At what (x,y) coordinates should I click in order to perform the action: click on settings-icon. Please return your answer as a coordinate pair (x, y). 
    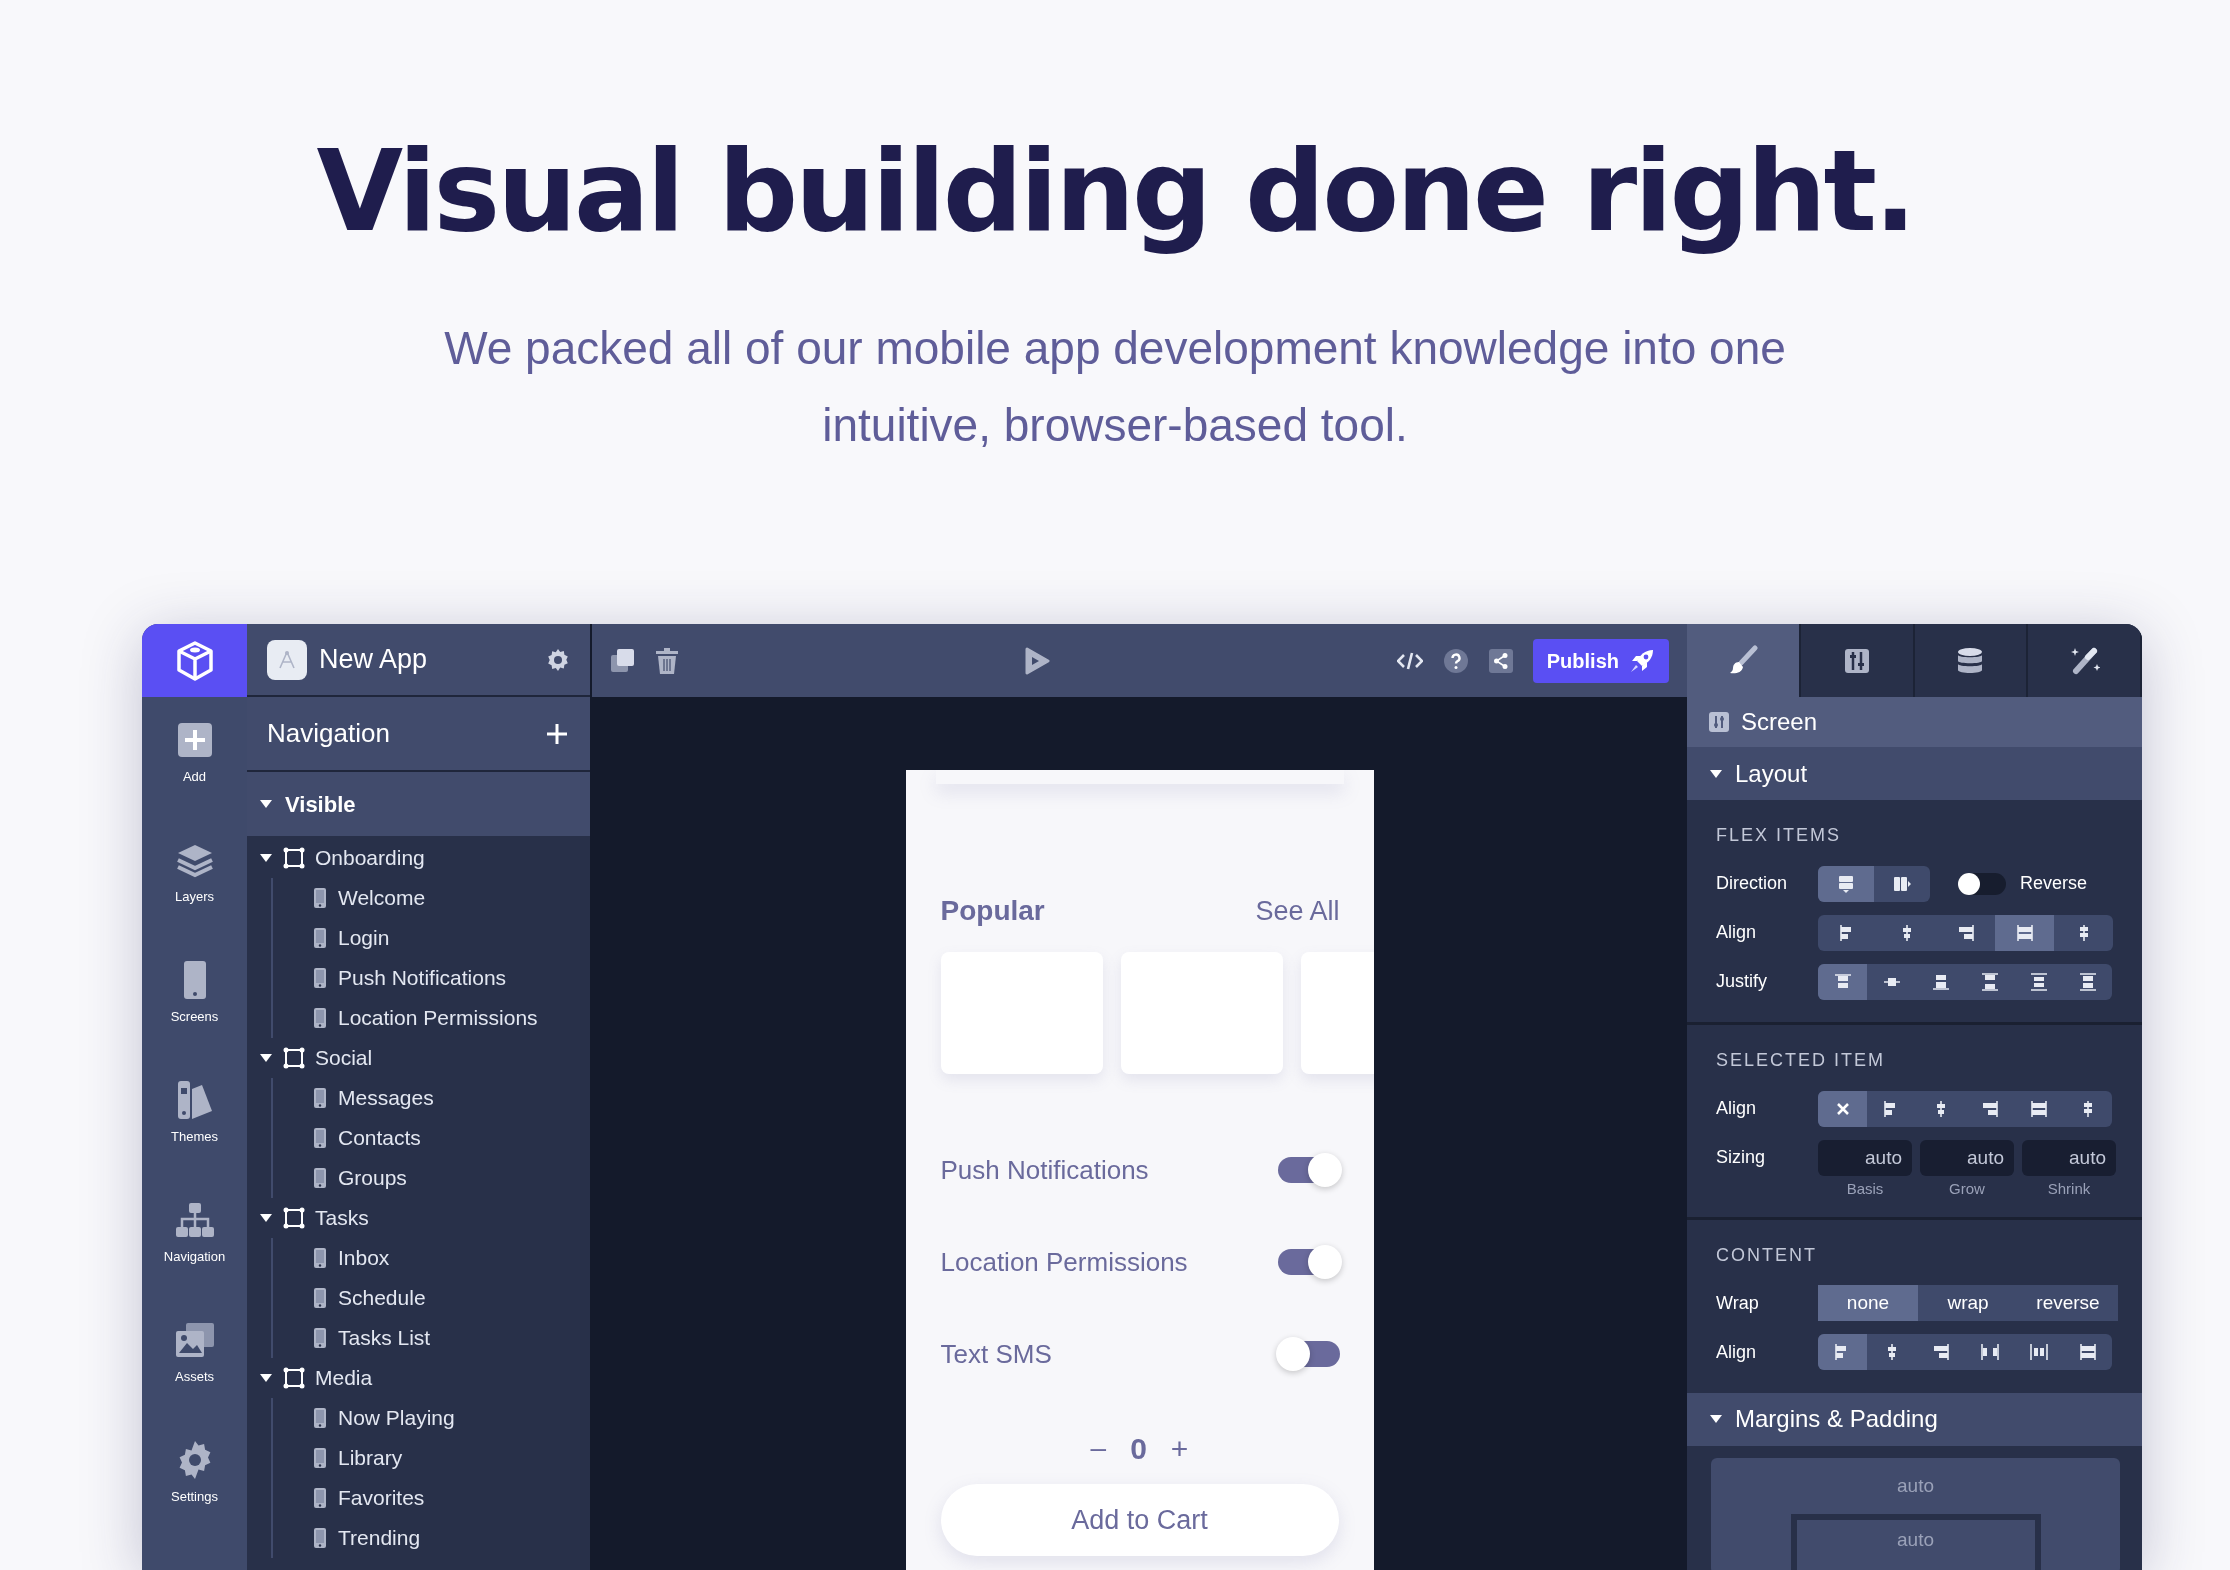
    Looking at the image, I should click on (558, 659).